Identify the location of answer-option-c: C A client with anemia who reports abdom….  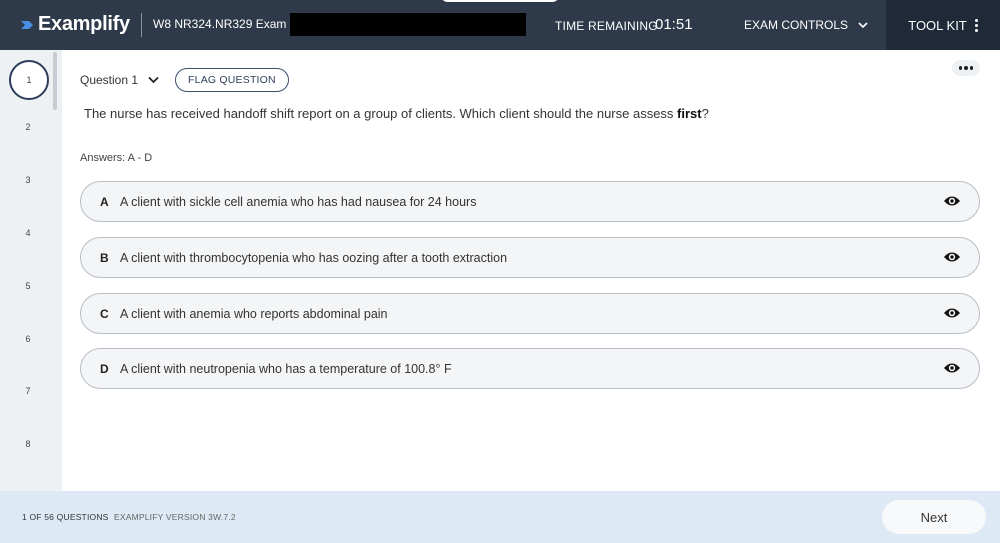
(530, 313).